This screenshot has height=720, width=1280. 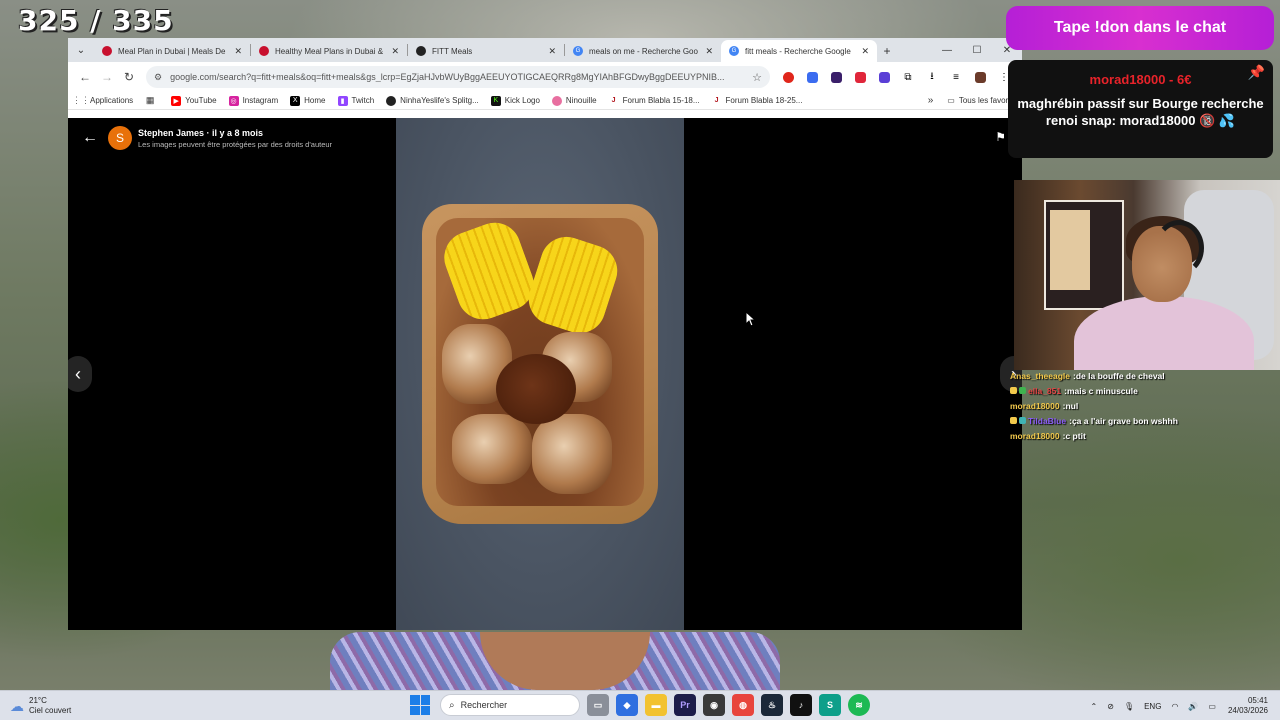 I want to click on all-bookmarks-link: Tous les favoris, so click(x=986, y=100).